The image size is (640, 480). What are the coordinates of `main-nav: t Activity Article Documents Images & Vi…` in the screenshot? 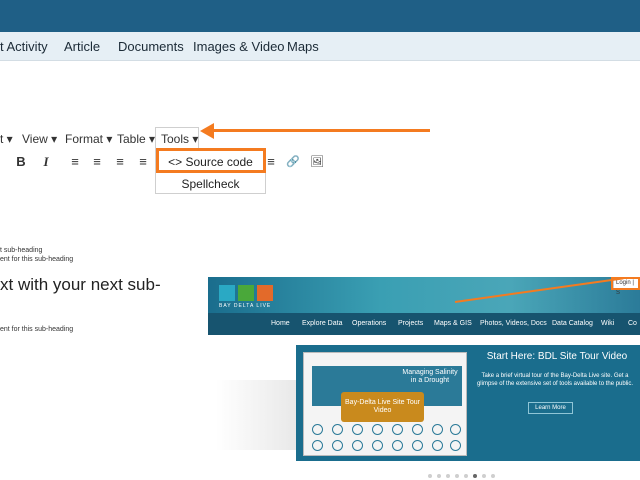 It's located at (320, 46).